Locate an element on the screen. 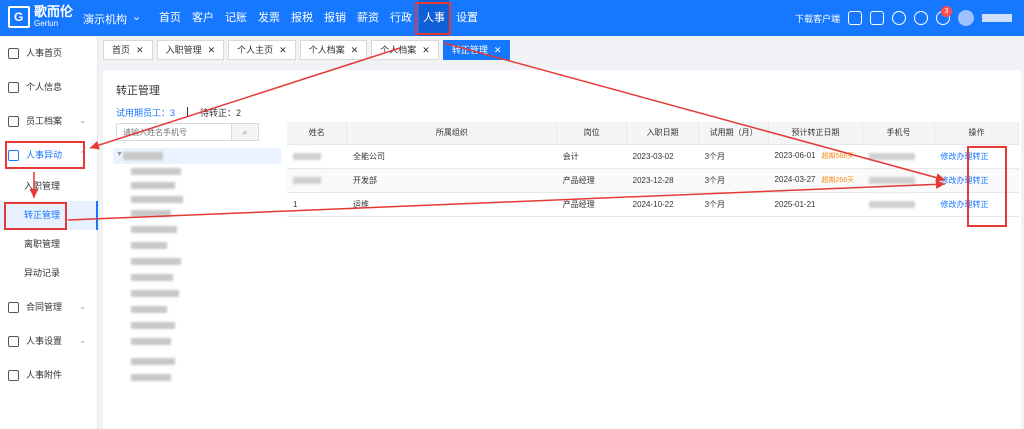 This screenshot has height=429, width=1024. org-cell: 运维 is located at coordinates (451, 204).